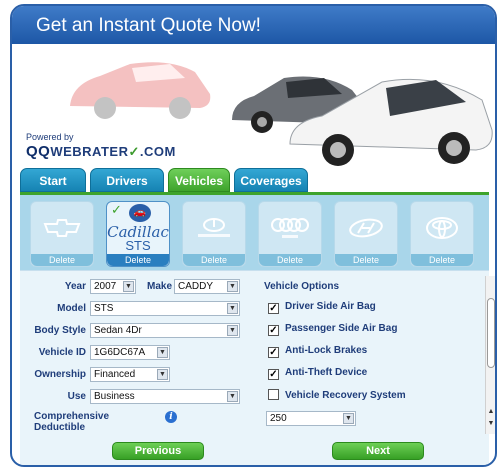 The image size is (503, 469). I want to click on year-label: Year, so click(75, 286).